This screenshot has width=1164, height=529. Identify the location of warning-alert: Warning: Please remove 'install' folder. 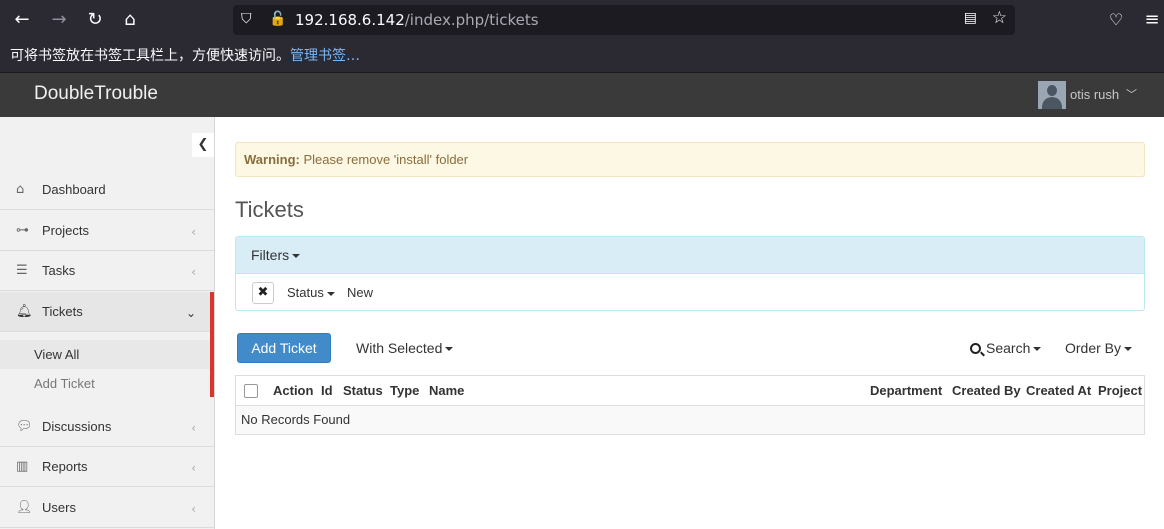
(690, 159).